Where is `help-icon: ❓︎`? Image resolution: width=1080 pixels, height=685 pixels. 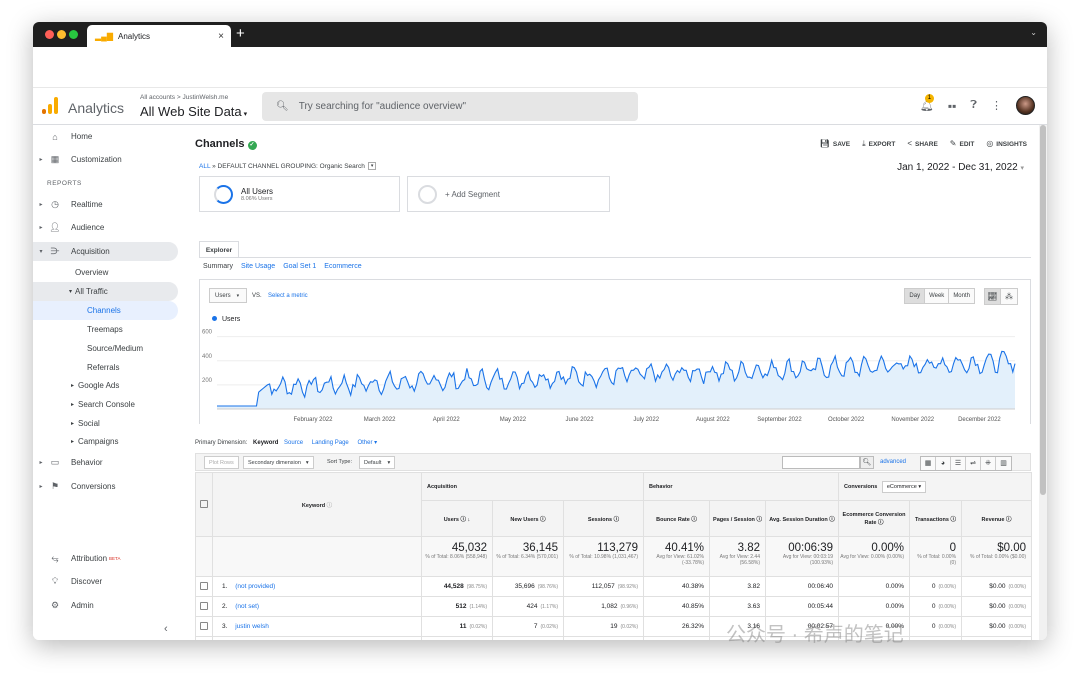 help-icon: ❓︎ is located at coordinates (973, 105).